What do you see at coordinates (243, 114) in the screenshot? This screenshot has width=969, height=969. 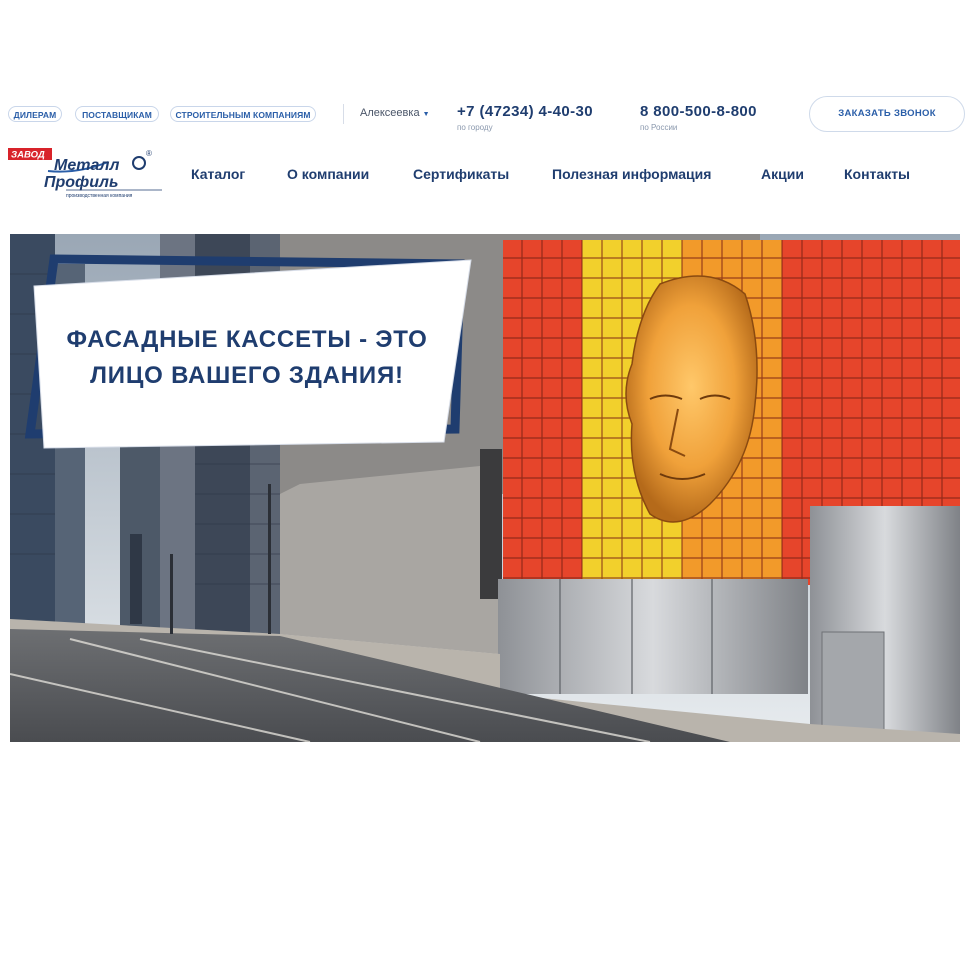 I see `tag-construction-companies: СТРОИТЕЛЬНЫМ КОМПАНИЯМ` at bounding box center [243, 114].